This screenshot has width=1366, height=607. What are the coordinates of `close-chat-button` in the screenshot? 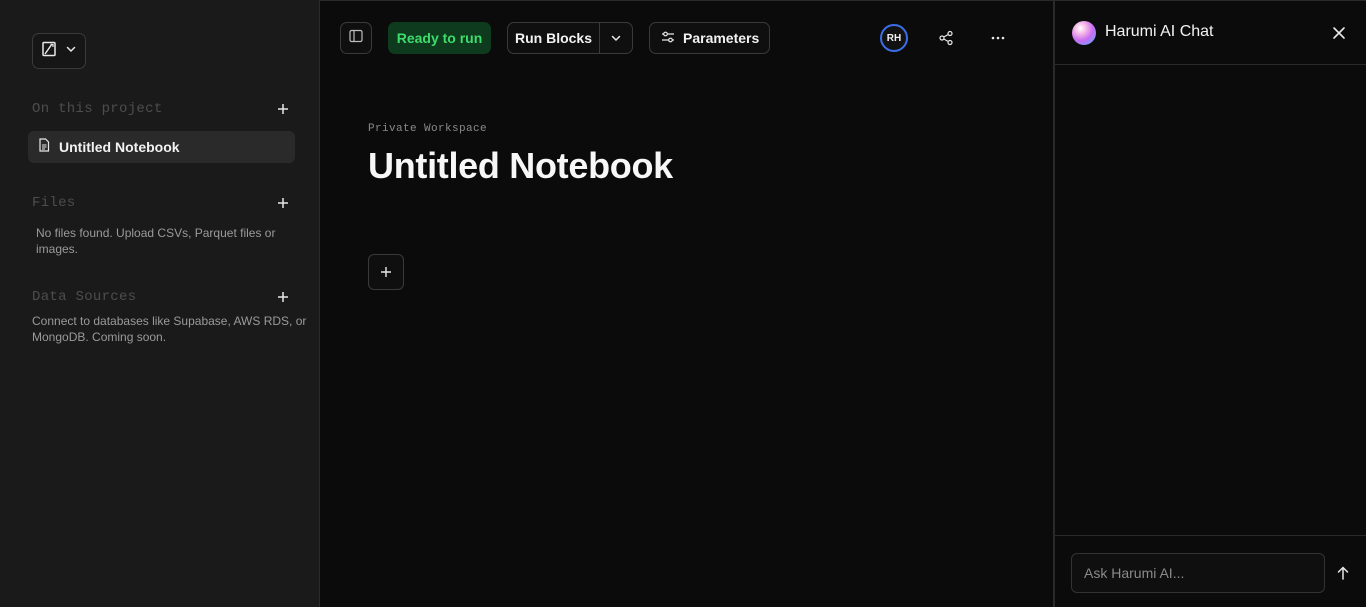 It's located at (1339, 33).